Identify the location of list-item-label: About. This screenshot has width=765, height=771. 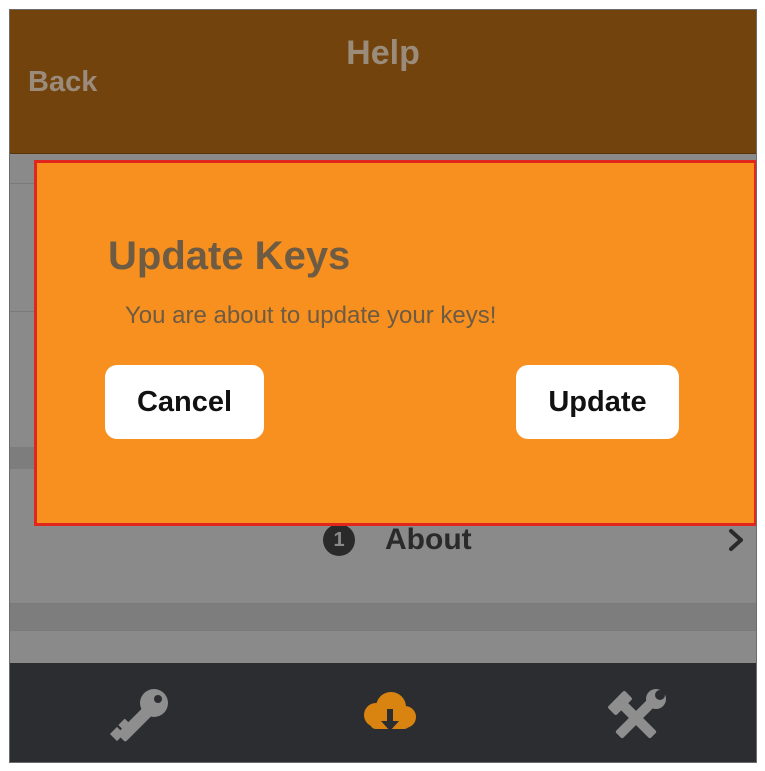
(428, 539).